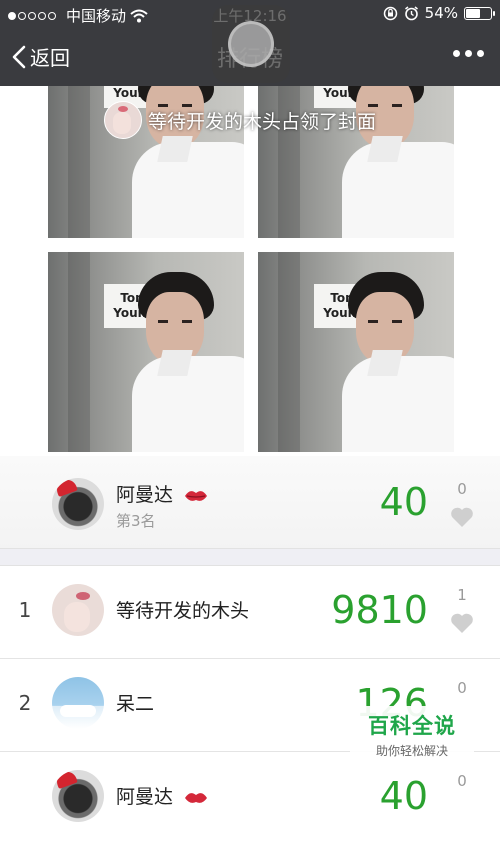  What do you see at coordinates (403, 502) in the screenshot?
I see `my-score: 40` at bounding box center [403, 502].